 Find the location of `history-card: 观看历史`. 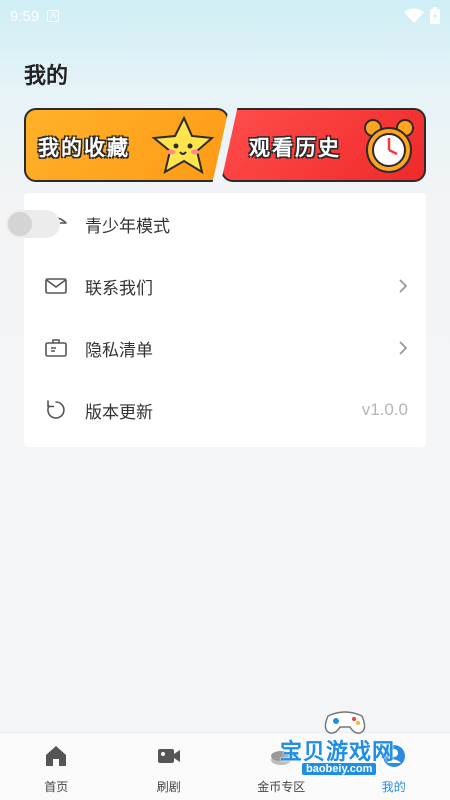

history-card: 观看历史 is located at coordinates (323, 145).